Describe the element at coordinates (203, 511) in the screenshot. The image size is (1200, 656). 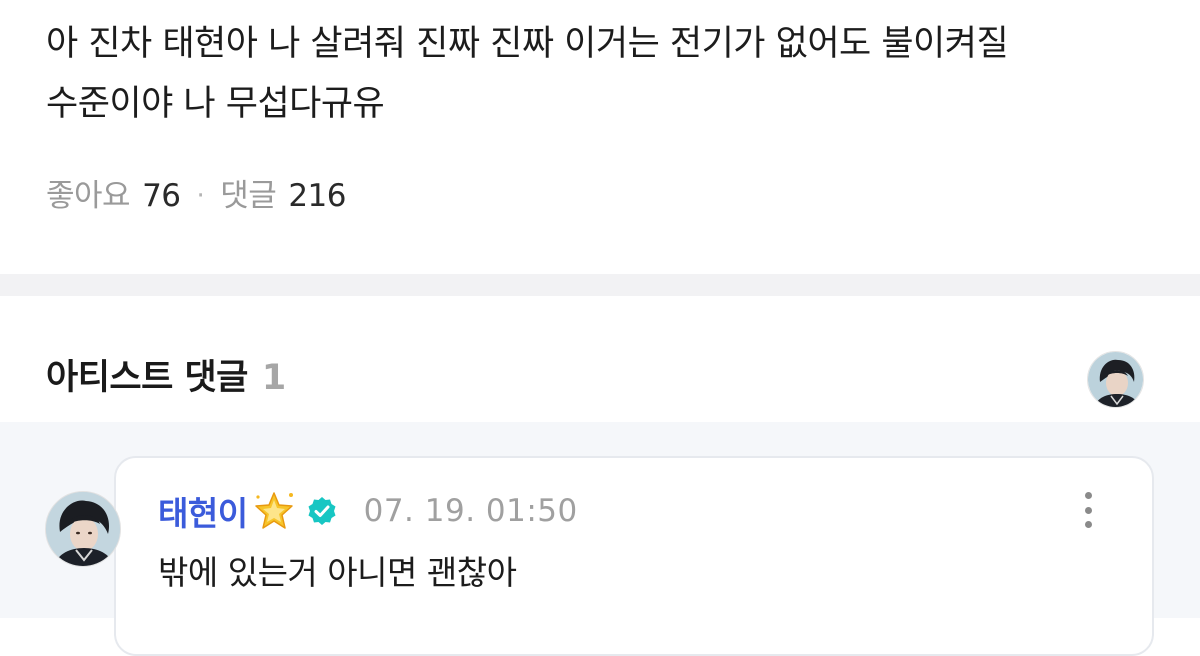
I see `comment-author: 태현이` at that location.